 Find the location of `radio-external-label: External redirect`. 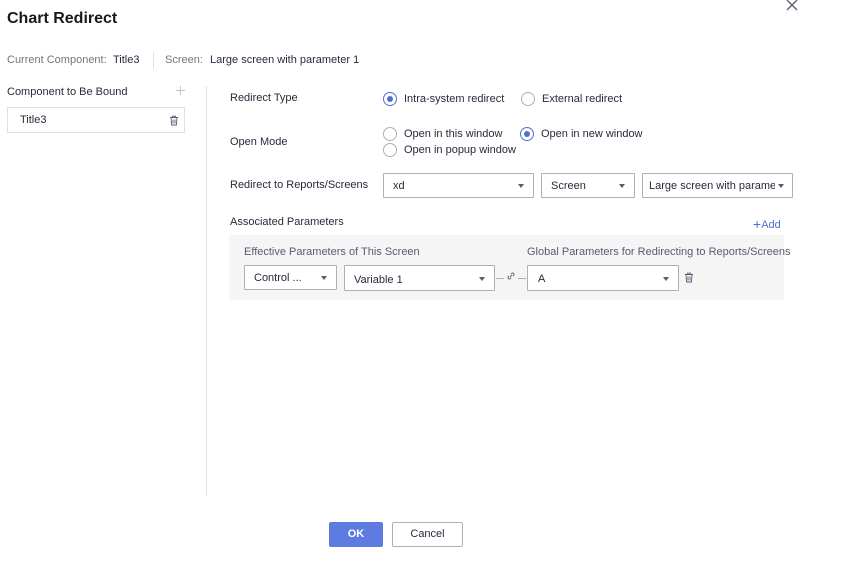

radio-external-label: External redirect is located at coordinates (582, 99).